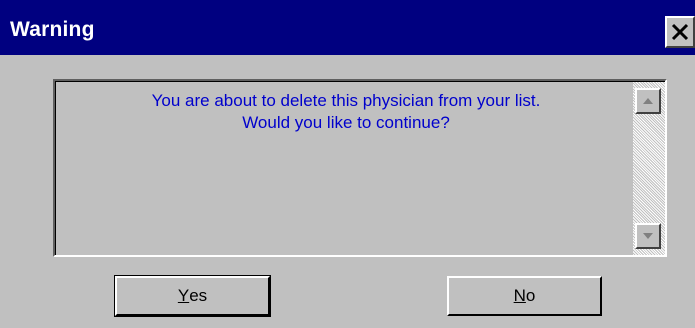 The width and height of the screenshot is (695, 328). Describe the element at coordinates (346, 122) in the screenshot. I see `message-line-2: Would you like to continue?` at that location.